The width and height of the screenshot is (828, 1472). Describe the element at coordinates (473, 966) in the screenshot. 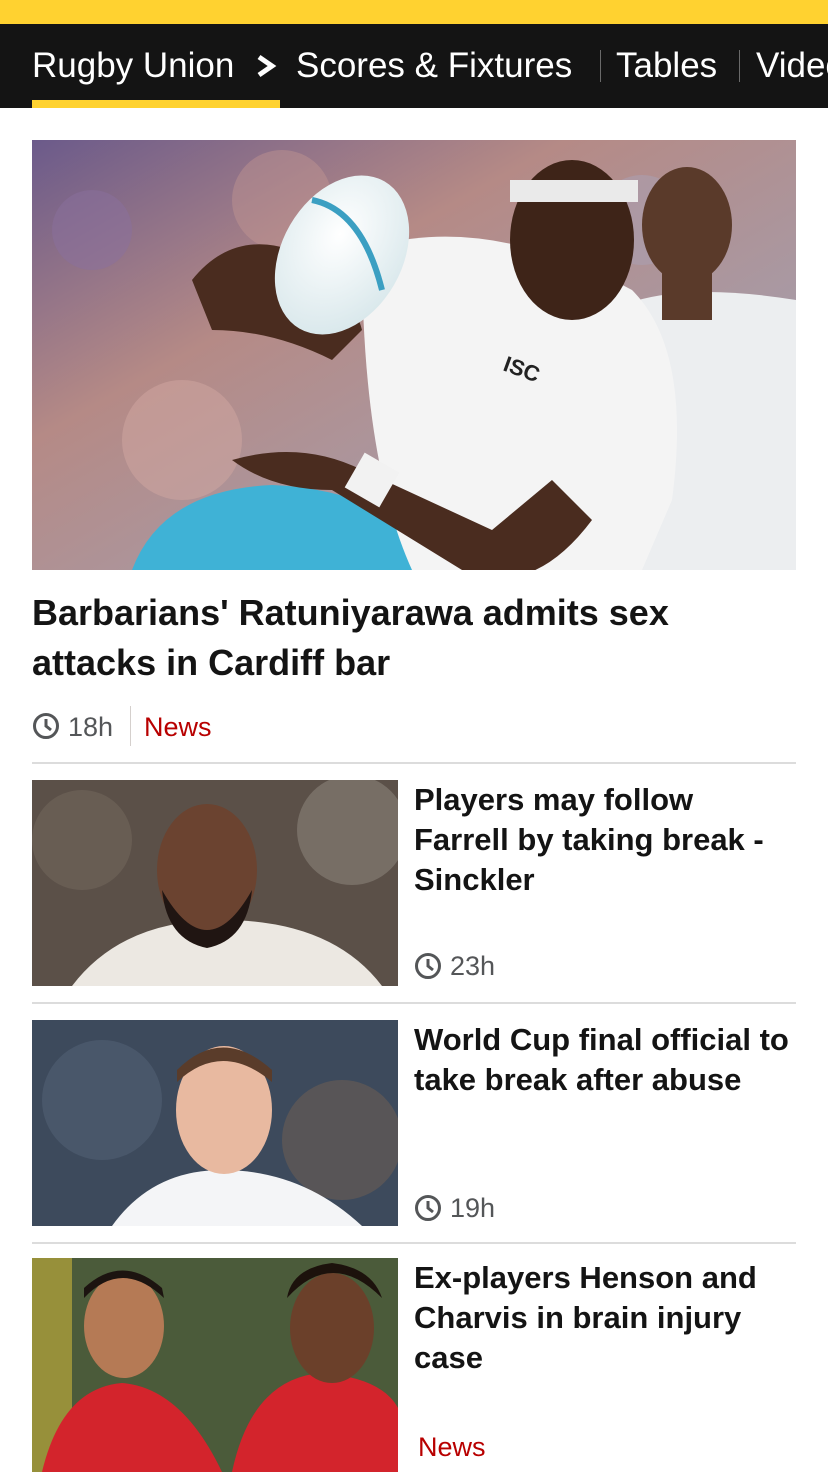

I see `story-timestamp: 23h` at that location.